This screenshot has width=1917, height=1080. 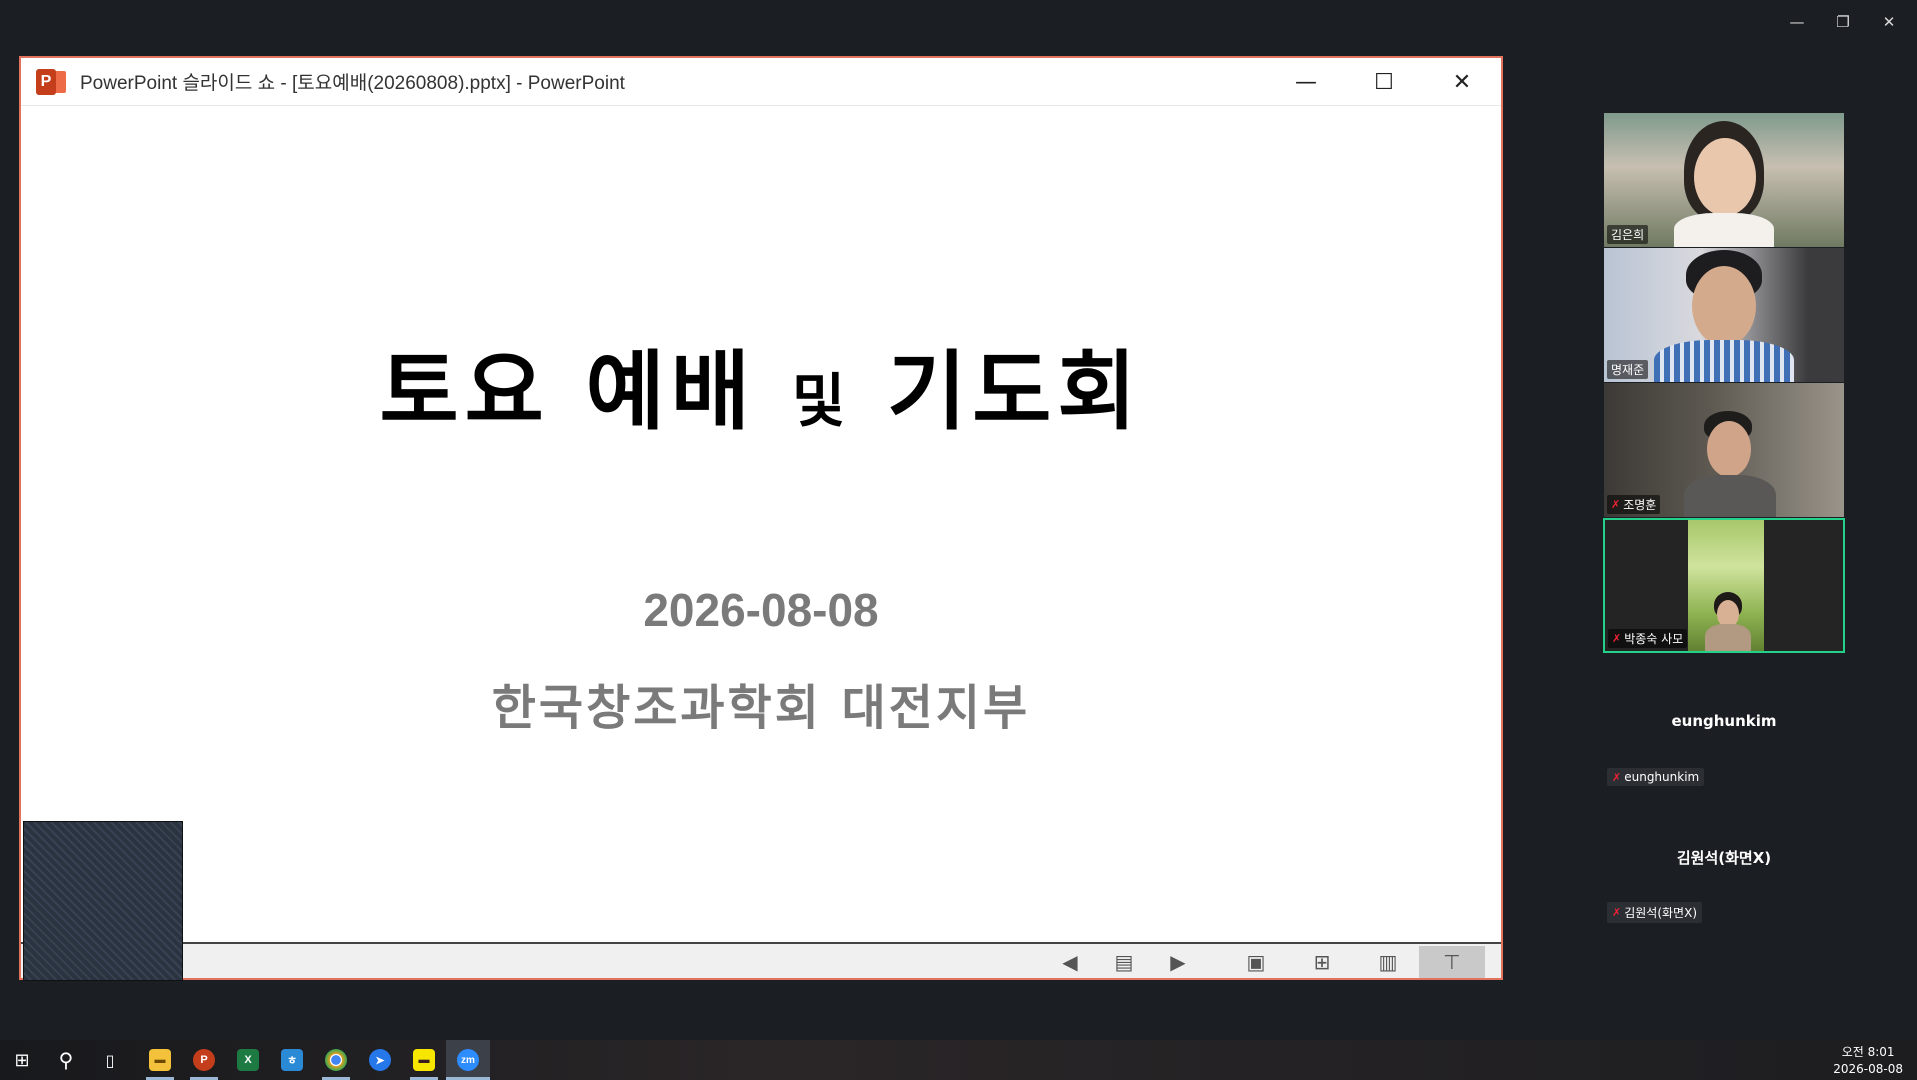 I want to click on powerpoint-logo-icon: P, so click(x=51, y=82).